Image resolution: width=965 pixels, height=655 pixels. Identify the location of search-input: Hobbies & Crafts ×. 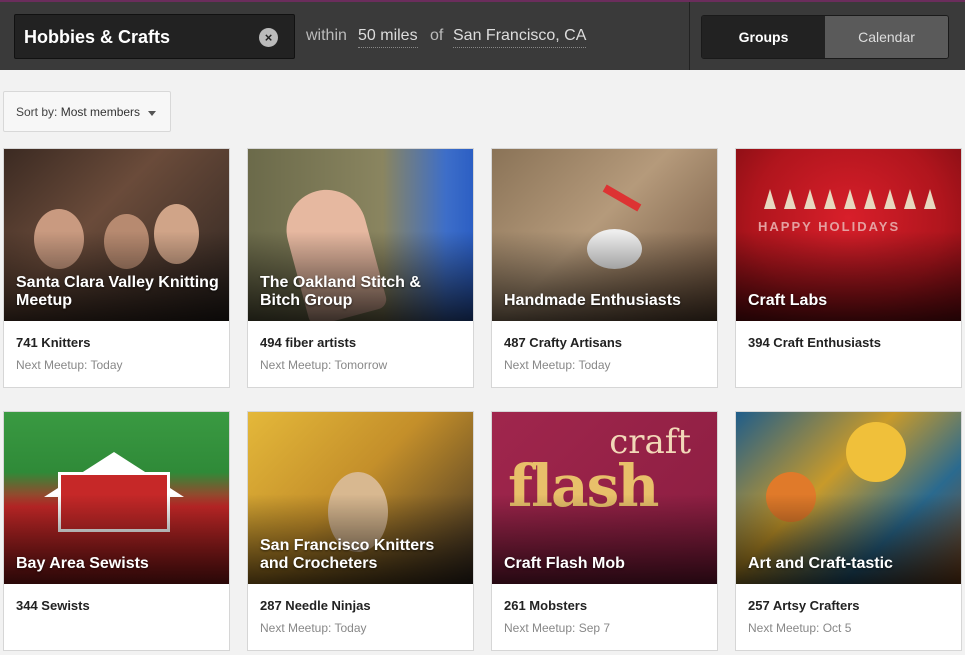
(154, 36).